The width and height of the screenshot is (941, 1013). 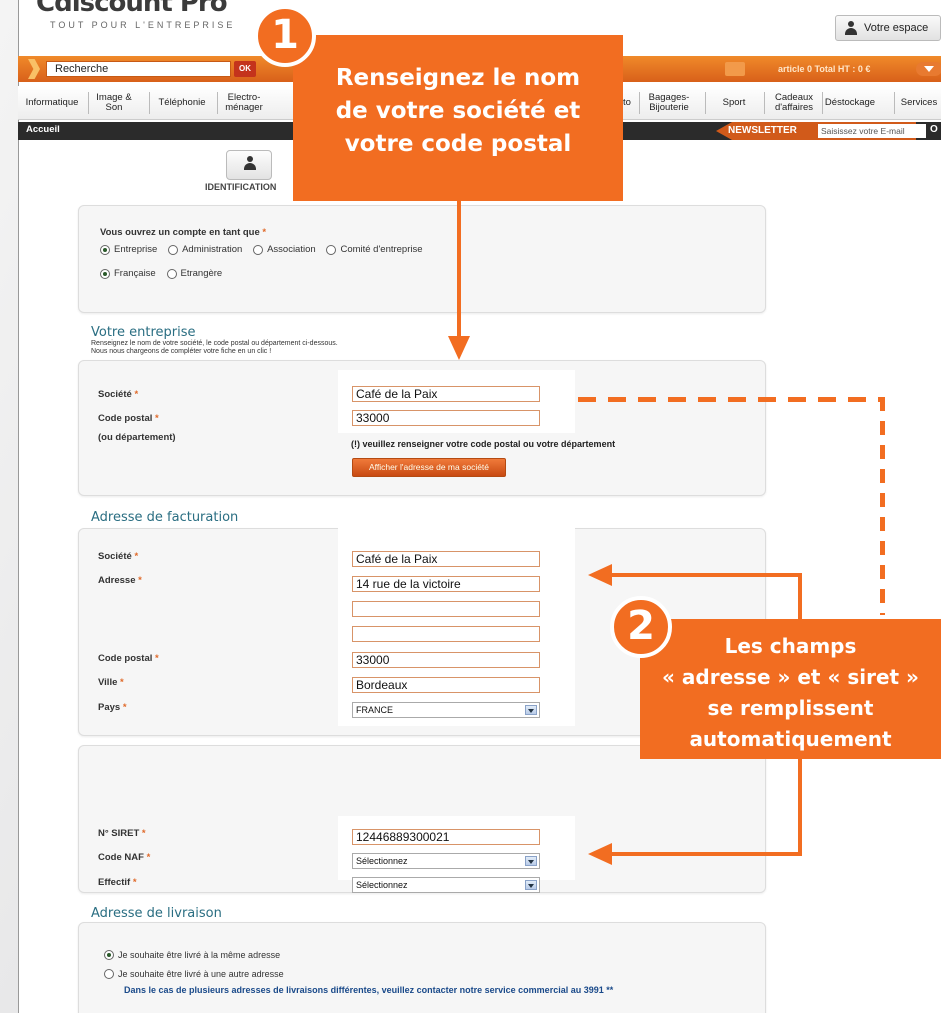 What do you see at coordinates (446, 634) in the screenshot?
I see `fact-adresse3-input` at bounding box center [446, 634].